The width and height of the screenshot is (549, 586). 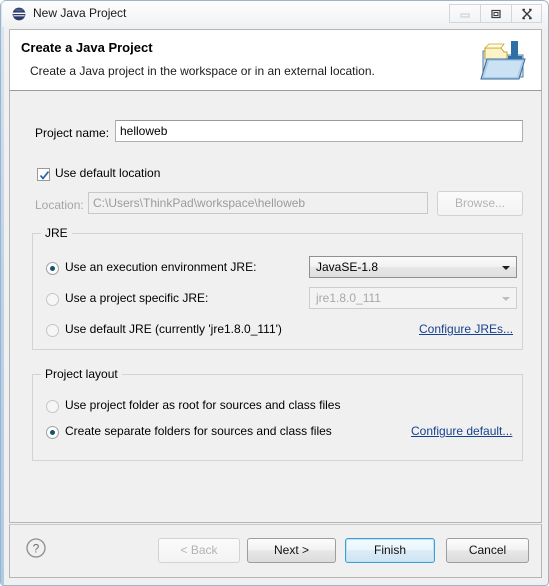 What do you see at coordinates (348, 298) in the screenshot?
I see `project-specific-jre-value: jre1.8.0_111` at bounding box center [348, 298].